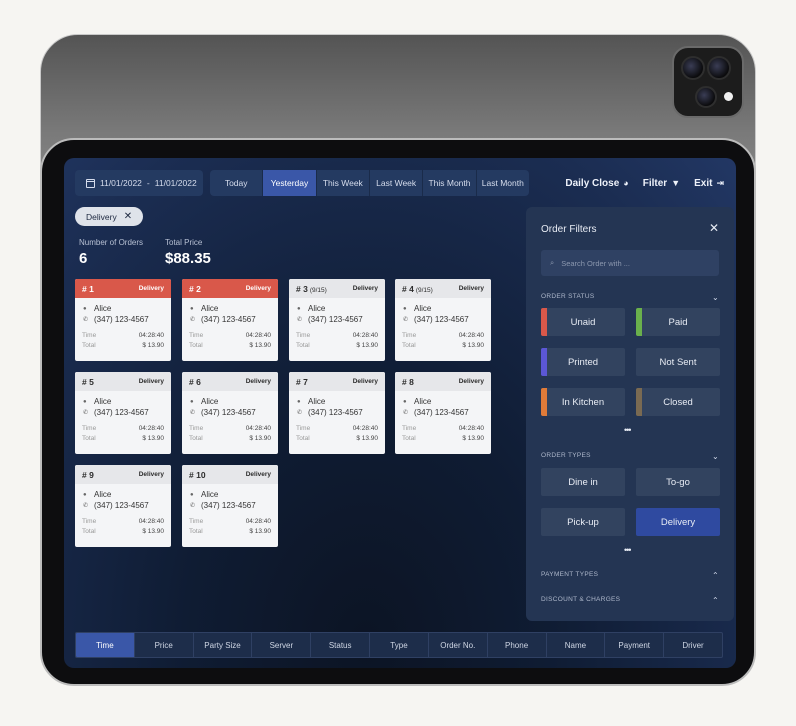 The image size is (796, 726). What do you see at coordinates (105, 645) in the screenshot?
I see `sort-time: Time` at bounding box center [105, 645].